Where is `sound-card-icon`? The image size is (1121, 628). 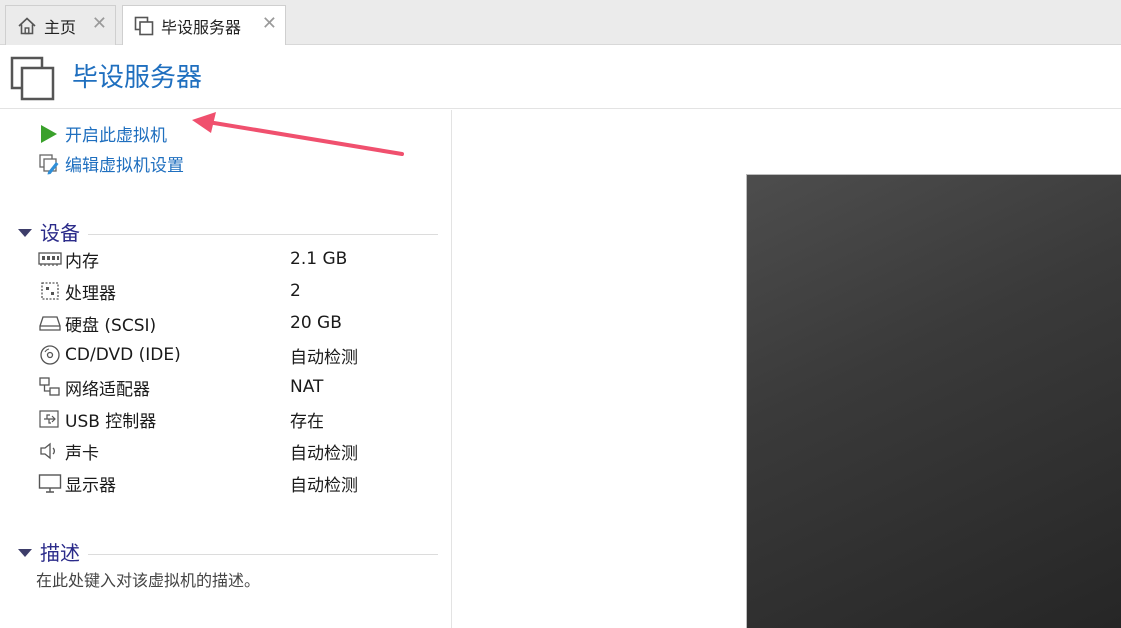 sound-card-icon is located at coordinates (47, 451).